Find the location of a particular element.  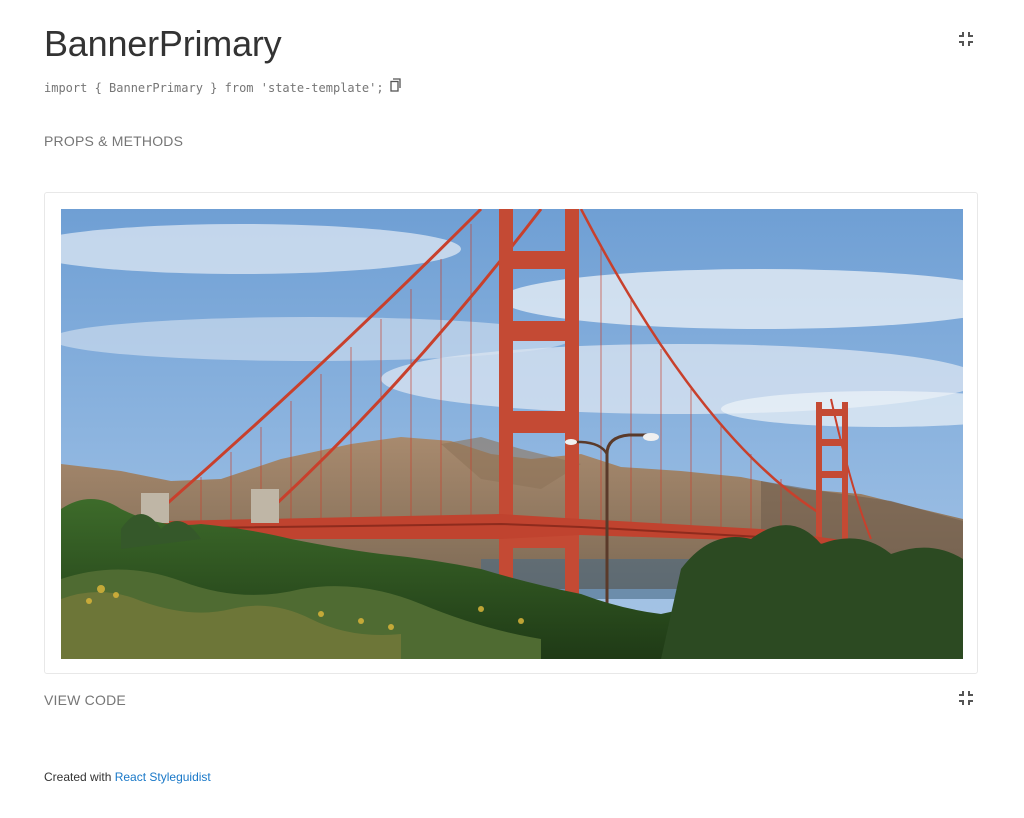

footer: Created with React Styleguidist is located at coordinates (127, 777).